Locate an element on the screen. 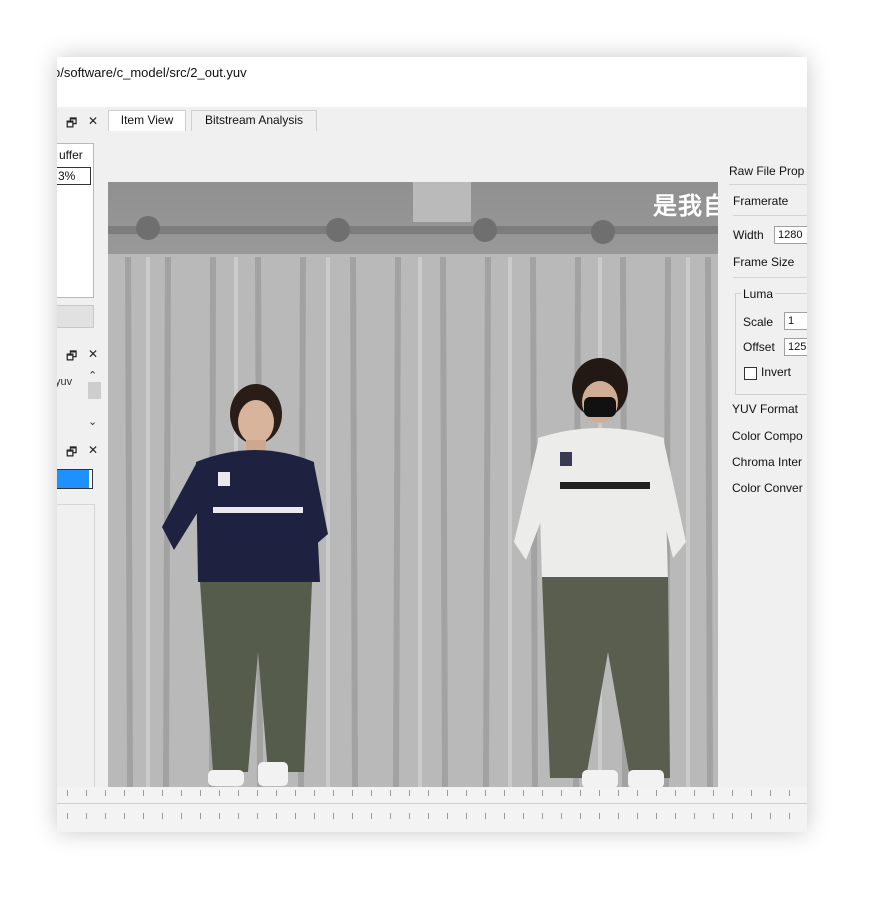 Image resolution: width=877 pixels, height=902 pixels. middle-dock-header: 🗗 ✕ is located at coordinates (82, 355).